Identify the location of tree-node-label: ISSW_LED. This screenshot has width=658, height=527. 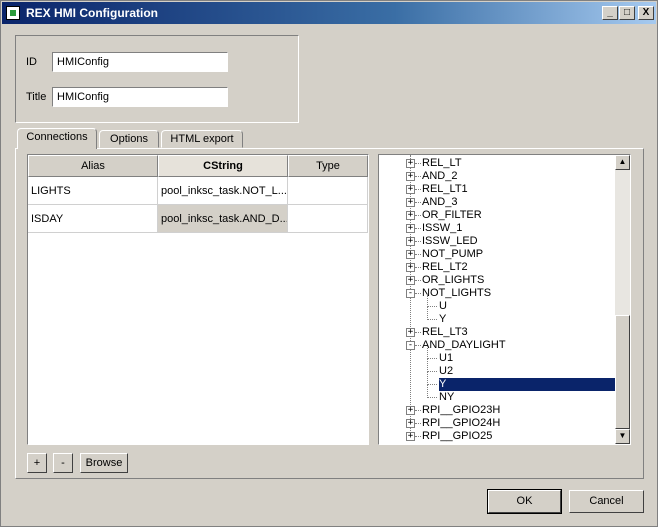
(450, 241).